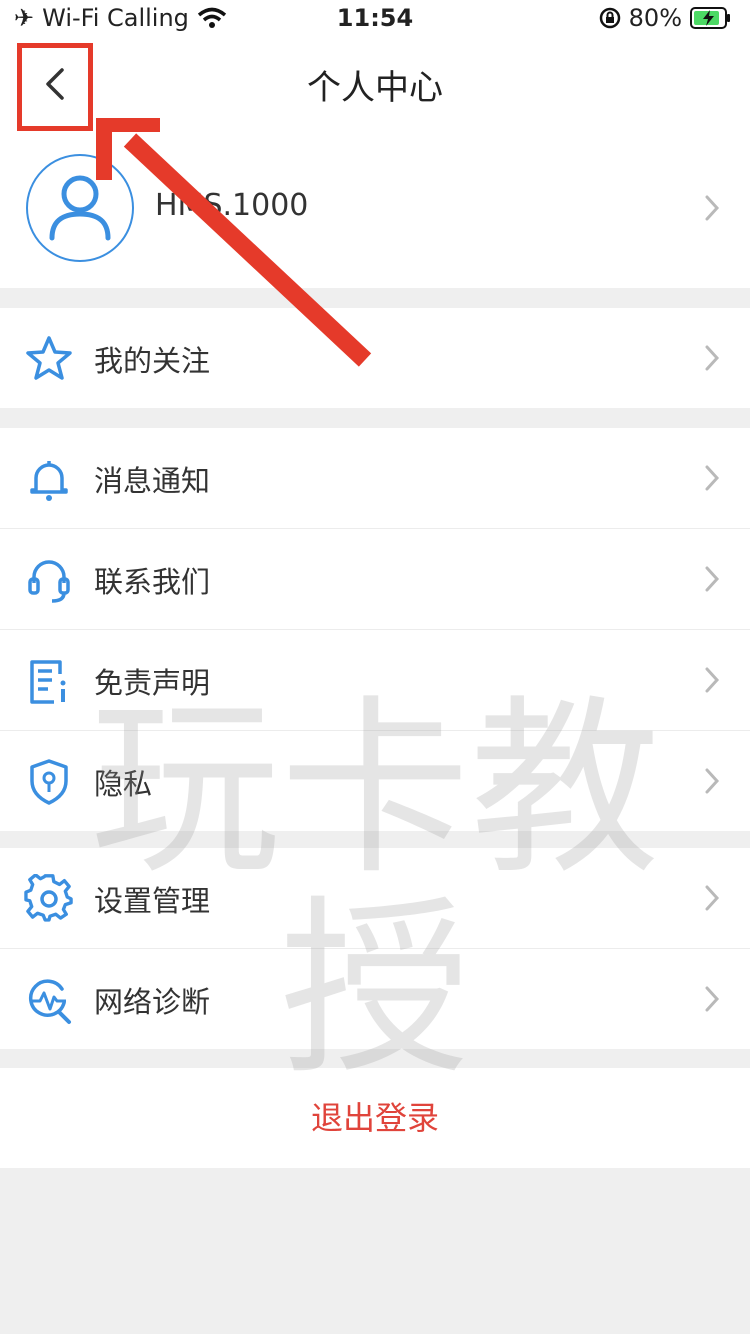 The height and width of the screenshot is (1334, 750). I want to click on menu-item-contact: 联系我们, so click(375, 579).